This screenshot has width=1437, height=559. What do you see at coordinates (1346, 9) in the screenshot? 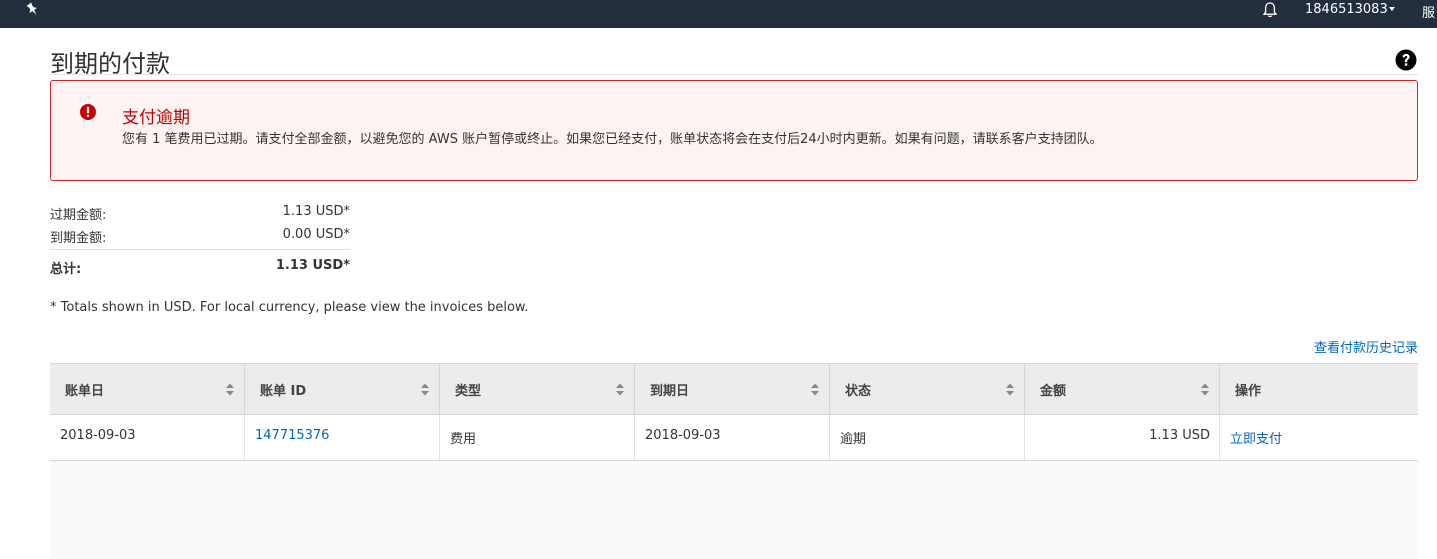
I see `account-menu: 1846513083` at bounding box center [1346, 9].